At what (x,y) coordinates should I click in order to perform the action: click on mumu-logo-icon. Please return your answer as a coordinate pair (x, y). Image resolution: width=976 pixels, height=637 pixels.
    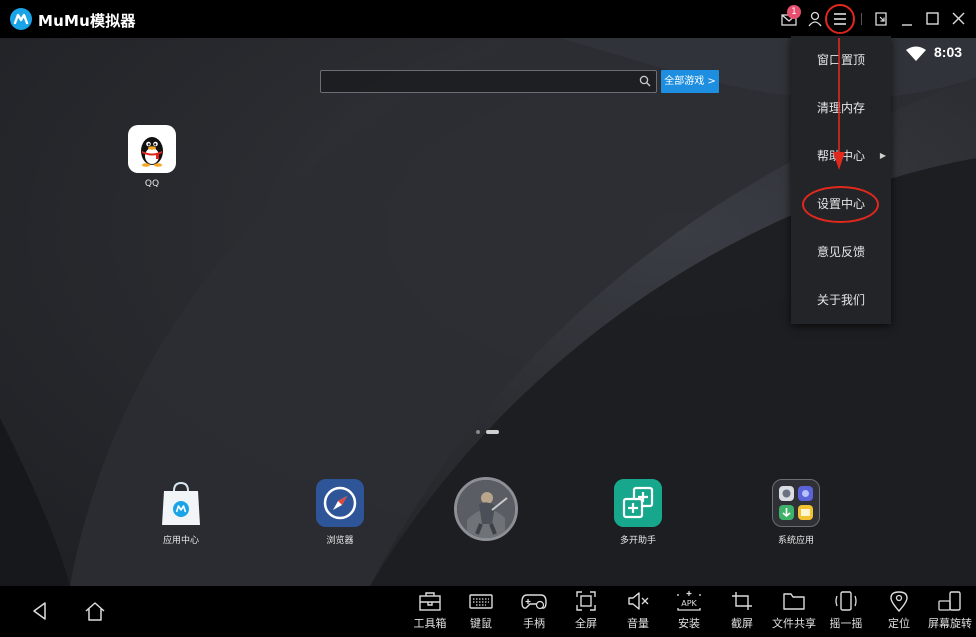
    Looking at the image, I should click on (21, 19).